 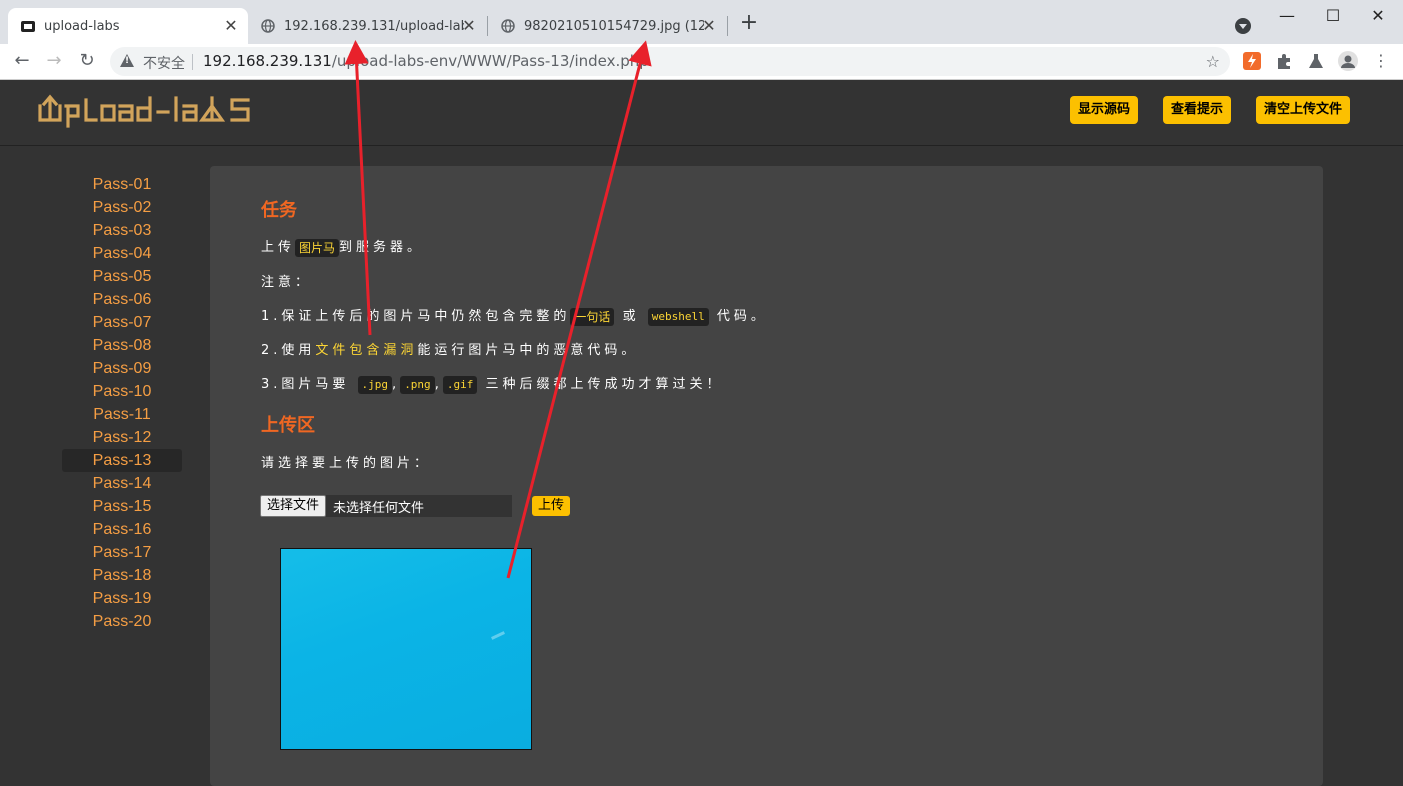 I want to click on sidebar-item-pass-10: Pass-10, so click(x=122, y=391).